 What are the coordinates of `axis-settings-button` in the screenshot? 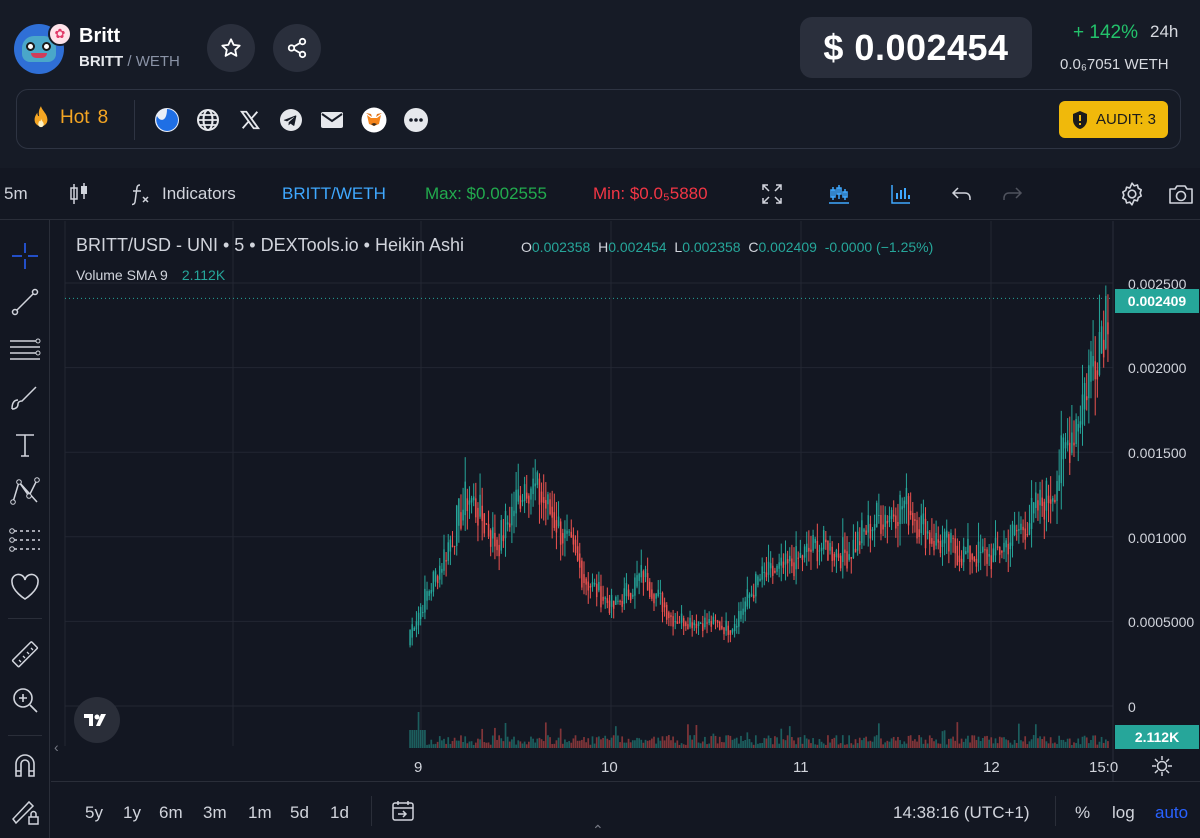 It's located at (1162, 768).